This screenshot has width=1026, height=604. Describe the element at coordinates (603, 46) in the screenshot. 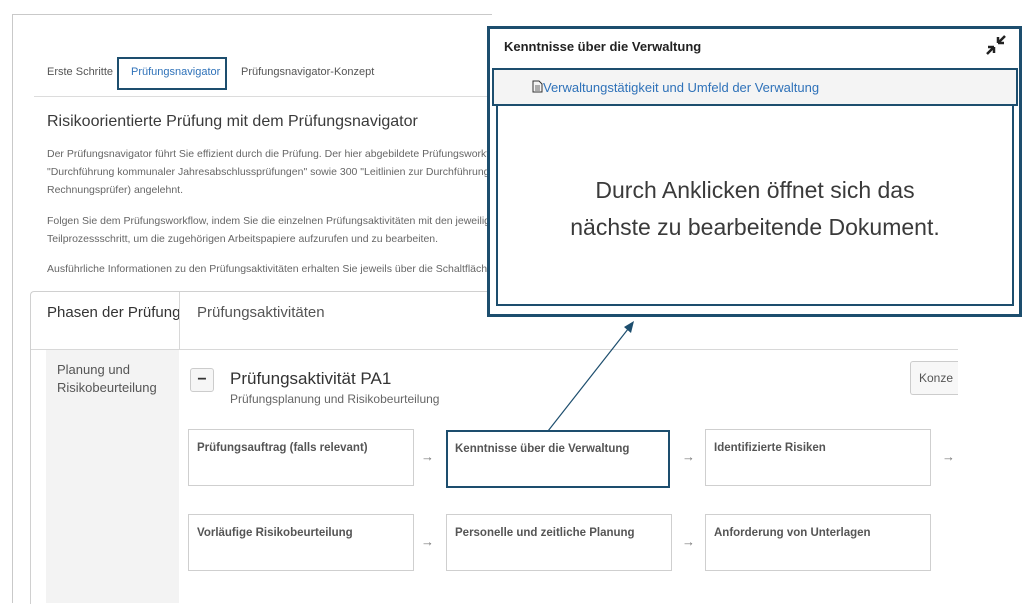

I see `popup-title: Kenntnisse über die Verwaltung` at that location.